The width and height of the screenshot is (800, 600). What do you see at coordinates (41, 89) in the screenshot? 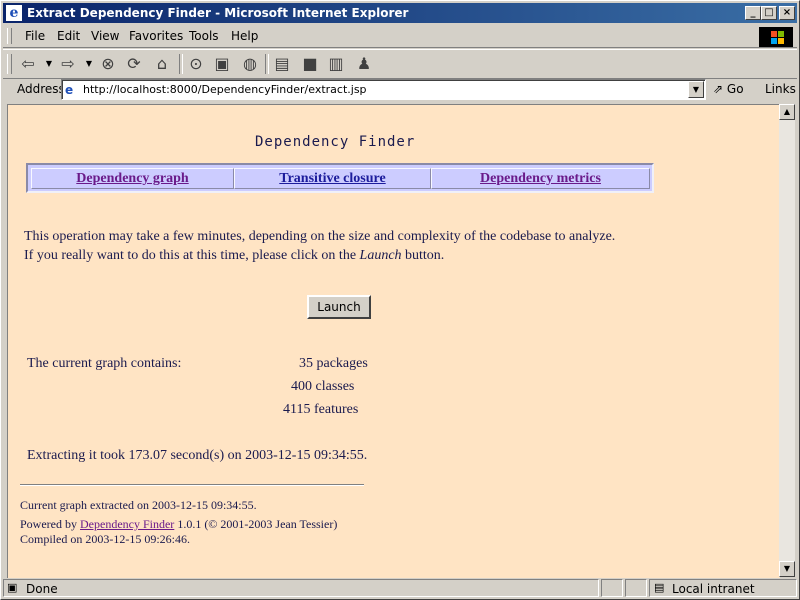
I see `address-label: Address` at bounding box center [41, 89].